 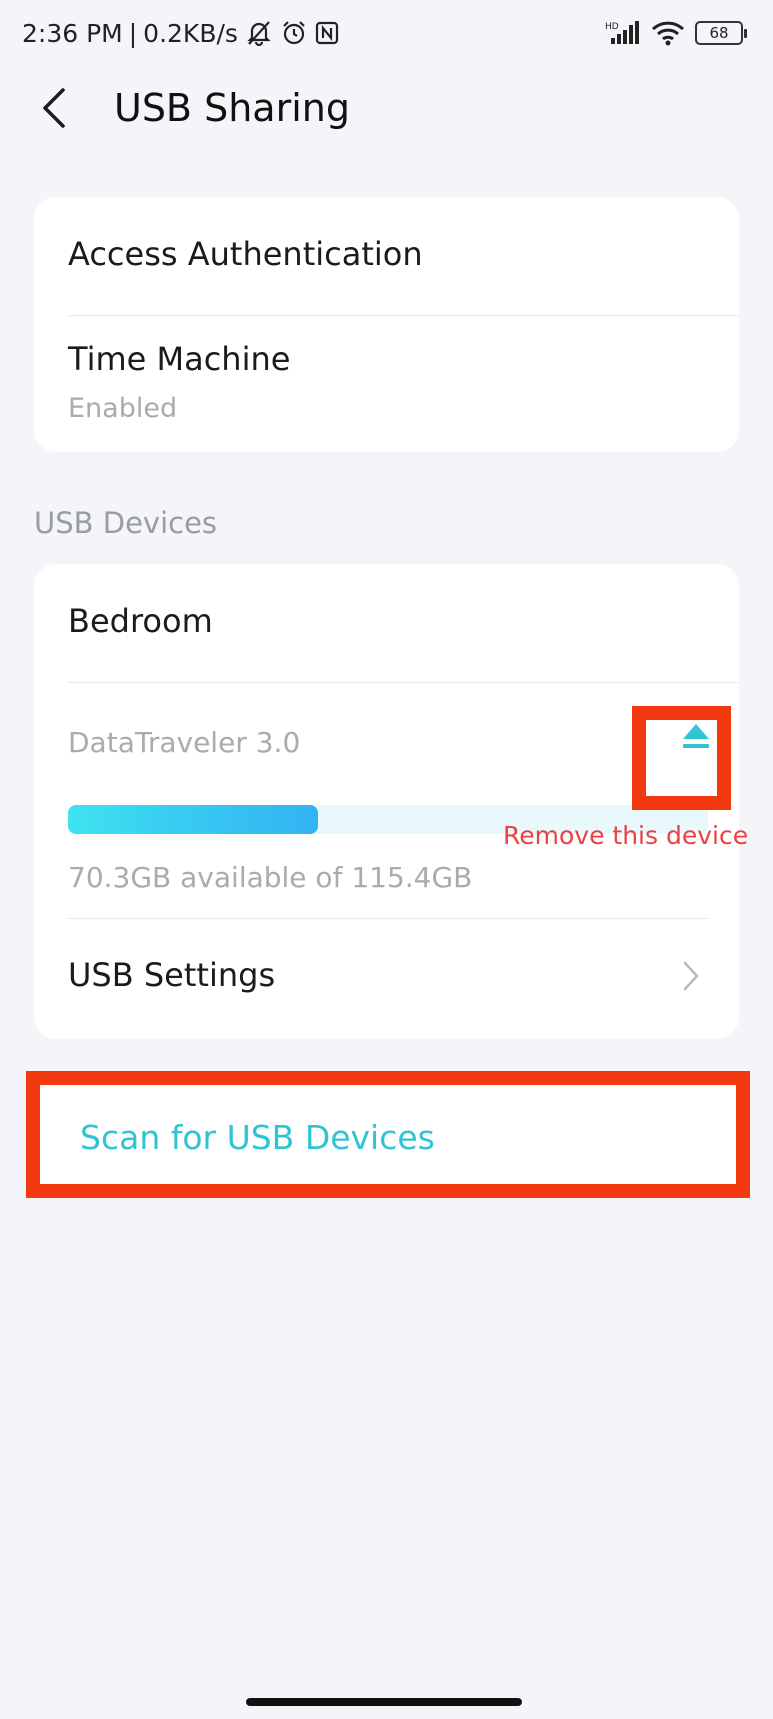 What do you see at coordinates (193, 819) in the screenshot?
I see `storage-progress-fill` at bounding box center [193, 819].